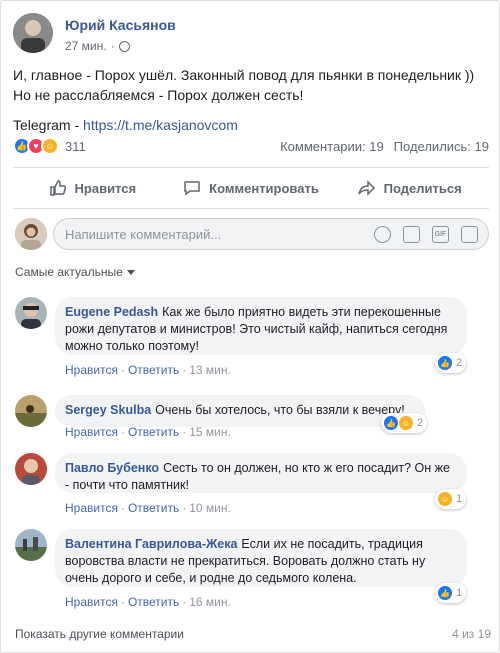  Describe the element at coordinates (251, 125) in the screenshot. I see `telegram-line: Telegram - https://t.me/kasjanovcom` at that location.